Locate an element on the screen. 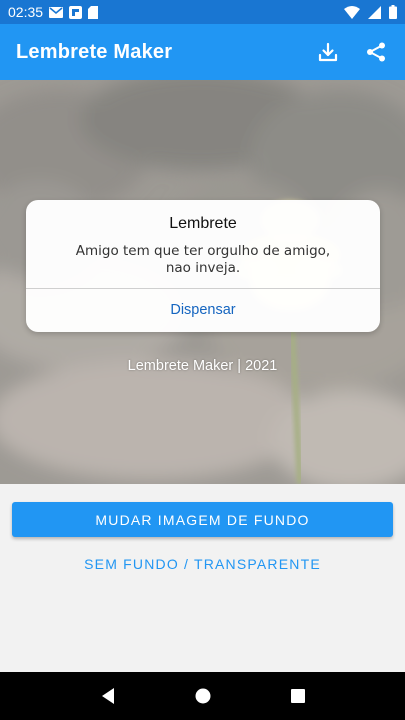 Image resolution: width=405 pixels, height=720 pixels. back-icon is located at coordinates (108, 696).